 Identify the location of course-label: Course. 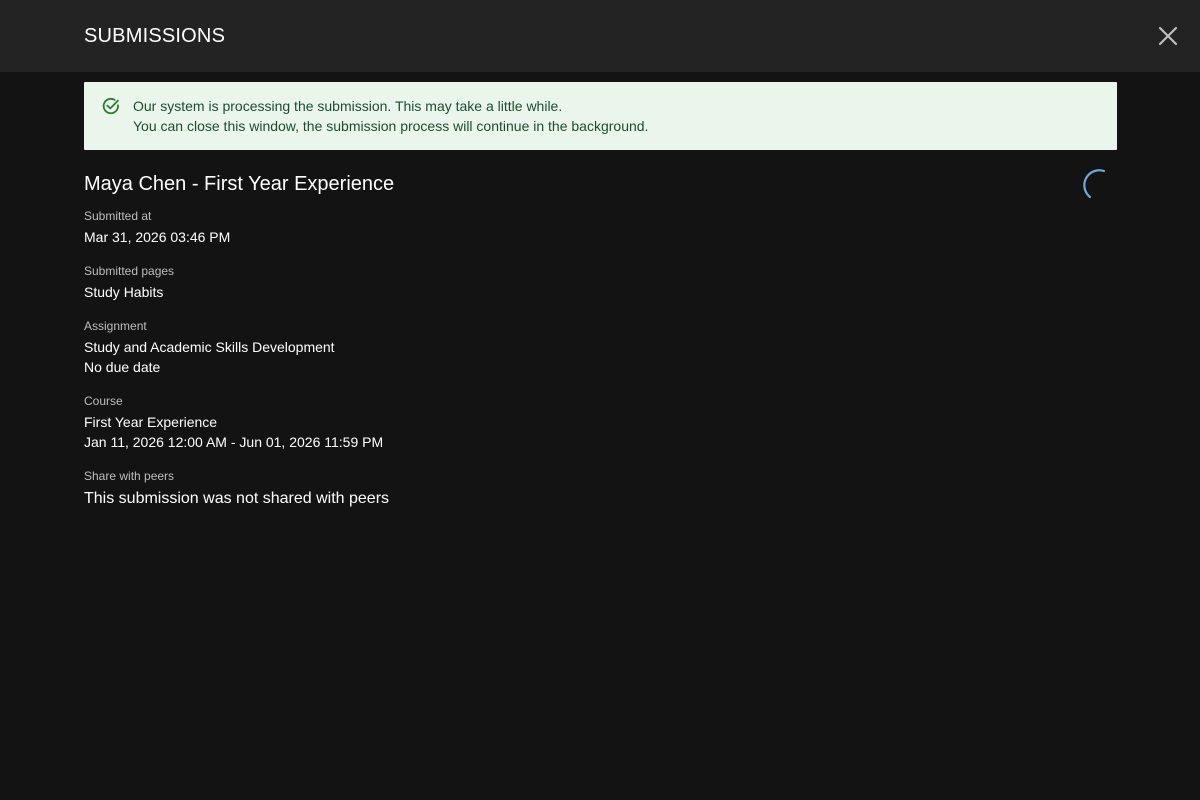
(103, 401).